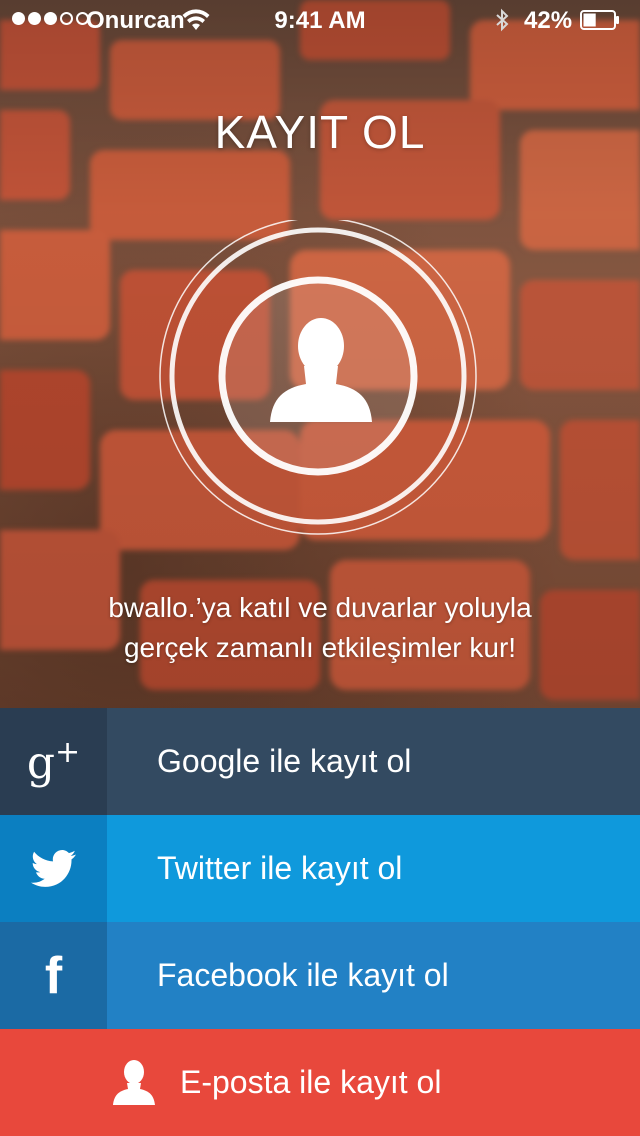 The height and width of the screenshot is (1136, 640). I want to click on user-icon, so click(134, 1082).